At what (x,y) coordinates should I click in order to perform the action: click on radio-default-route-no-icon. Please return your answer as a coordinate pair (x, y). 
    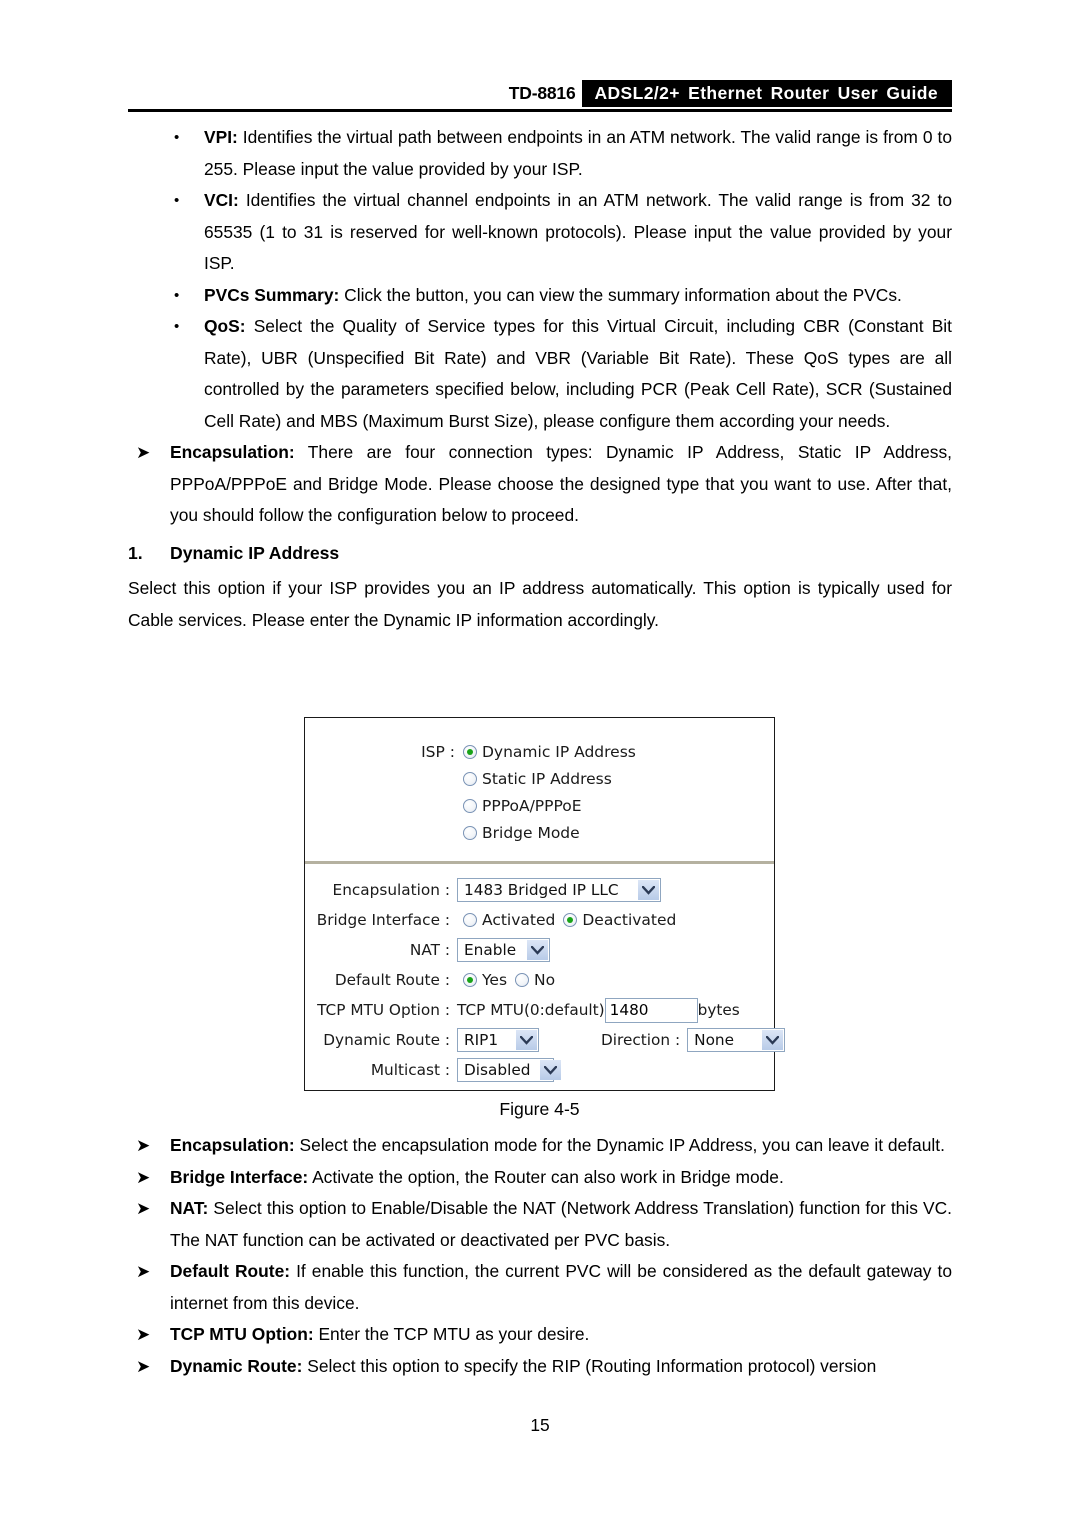
    Looking at the image, I should click on (522, 980).